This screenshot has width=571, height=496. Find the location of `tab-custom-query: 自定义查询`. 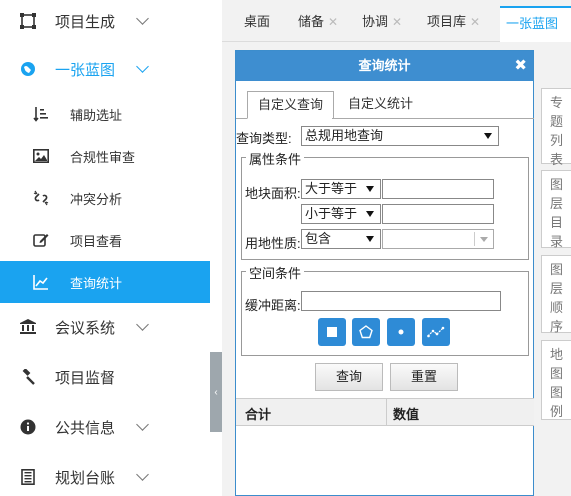

tab-custom-query: 自定义查询 is located at coordinates (291, 105).